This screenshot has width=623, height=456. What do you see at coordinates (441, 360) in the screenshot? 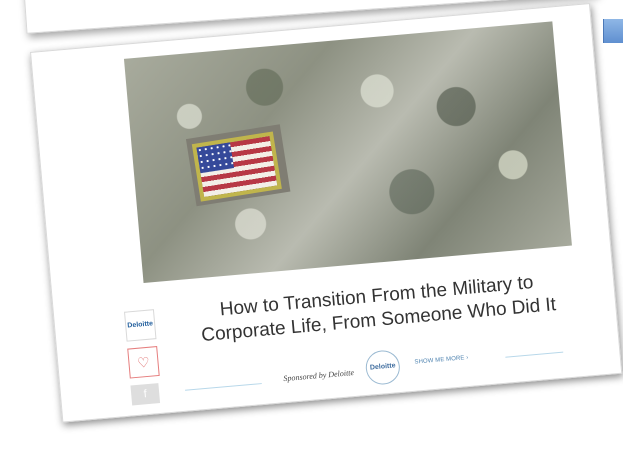
I see `show-more-link: SHOW ME MORE ›` at bounding box center [441, 360].